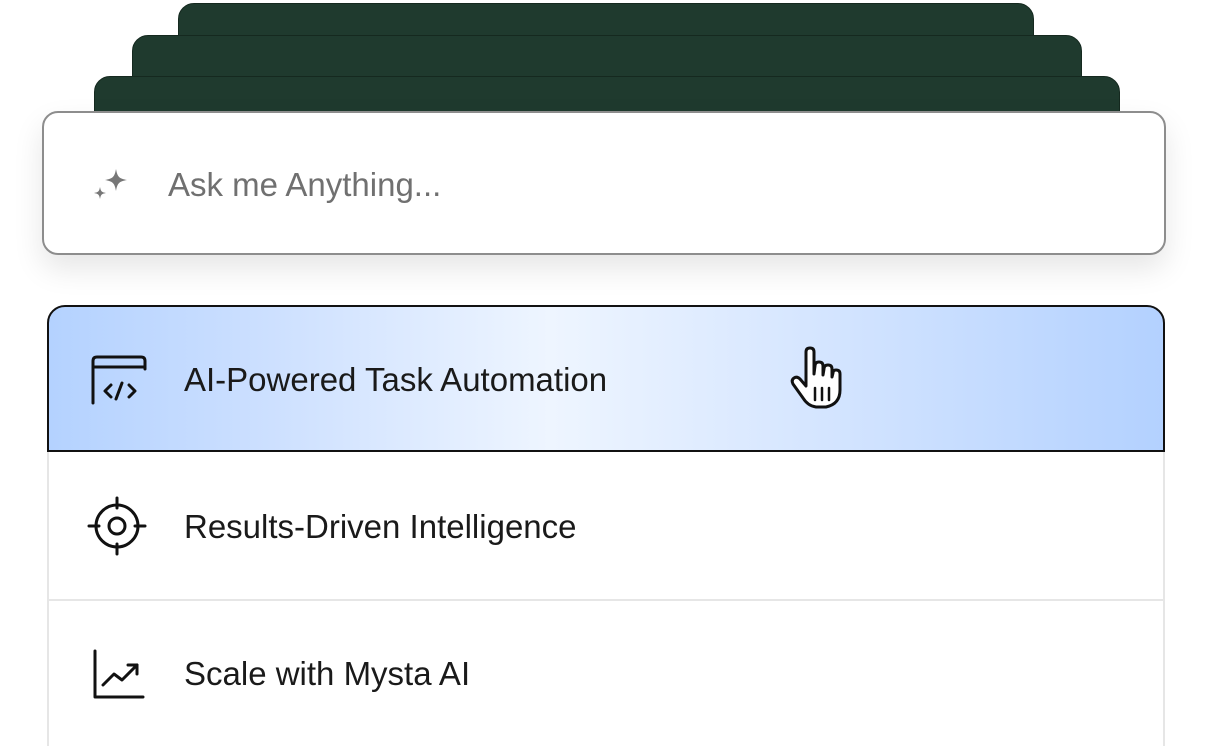 The height and width of the screenshot is (748, 1208). Describe the element at coordinates (119, 674) in the screenshot. I see `trending-chart-icon` at that location.